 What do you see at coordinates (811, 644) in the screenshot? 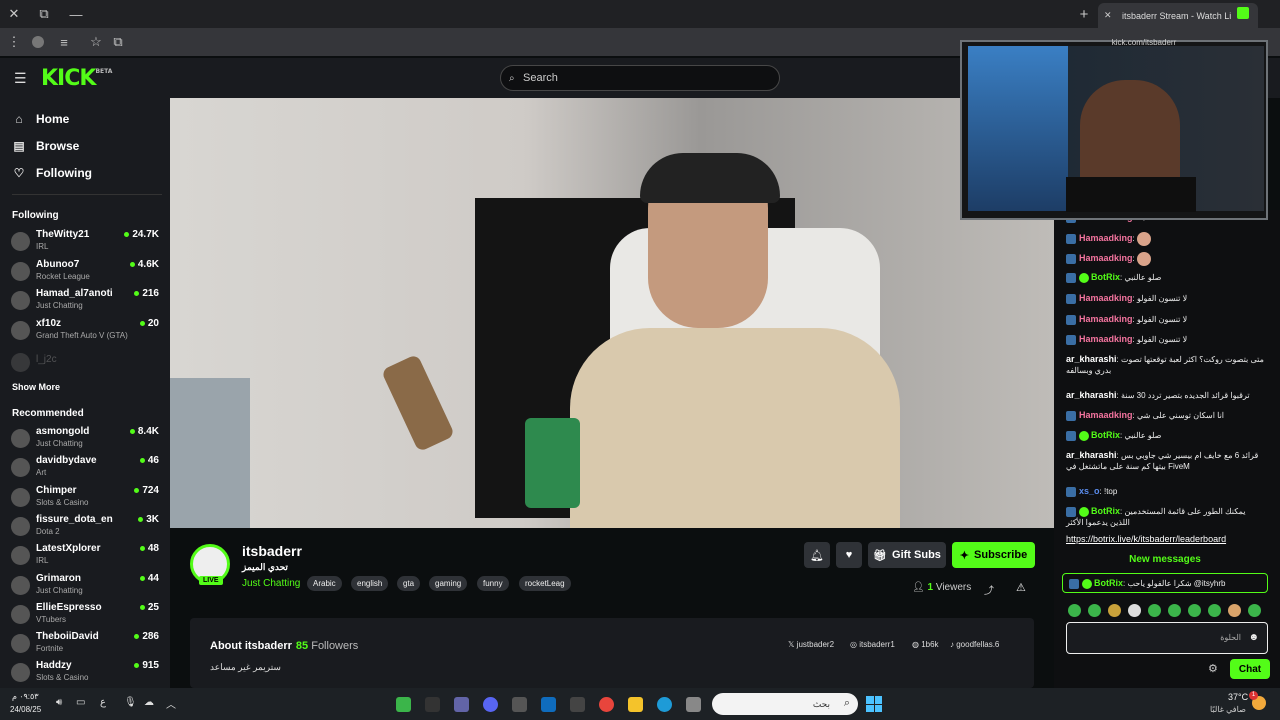
I see `social-x: 𝕏 justbader2` at bounding box center [811, 644].